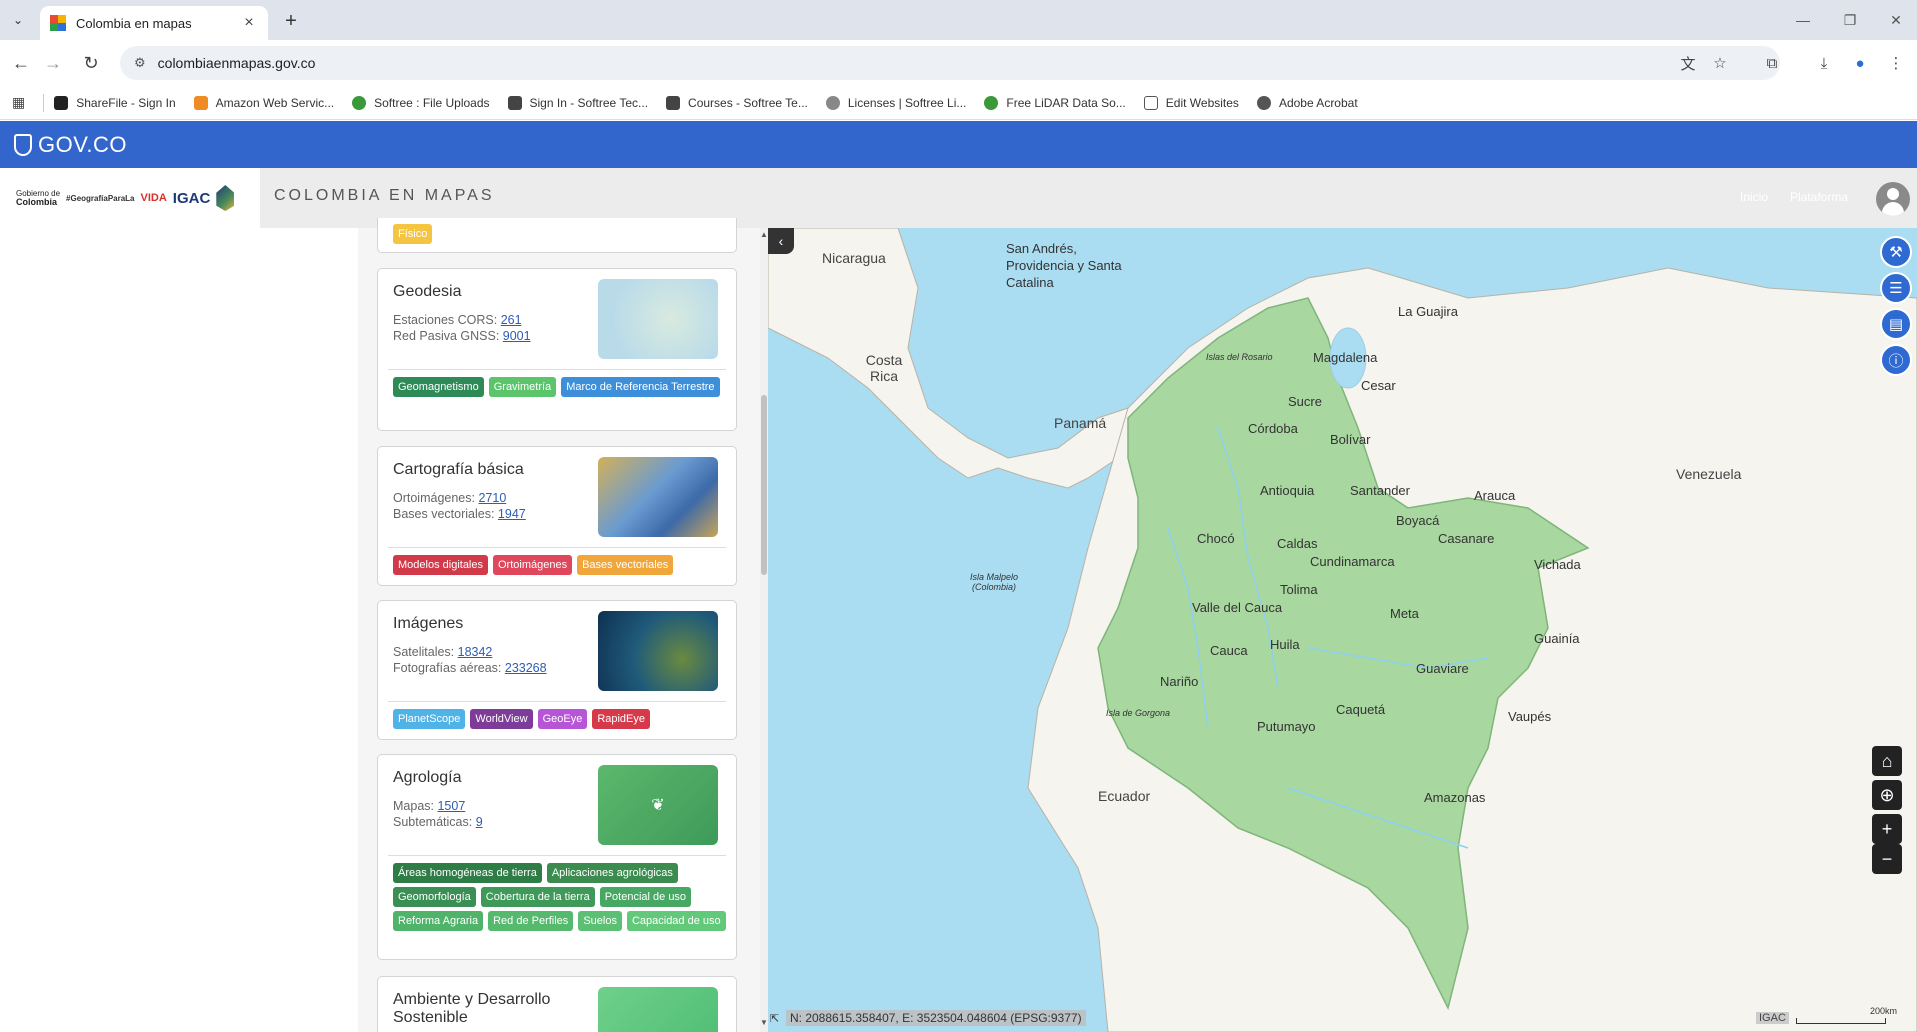 The height and width of the screenshot is (1032, 1917). What do you see at coordinates (434, 897) in the screenshot?
I see `tag: Geomorfología` at bounding box center [434, 897].